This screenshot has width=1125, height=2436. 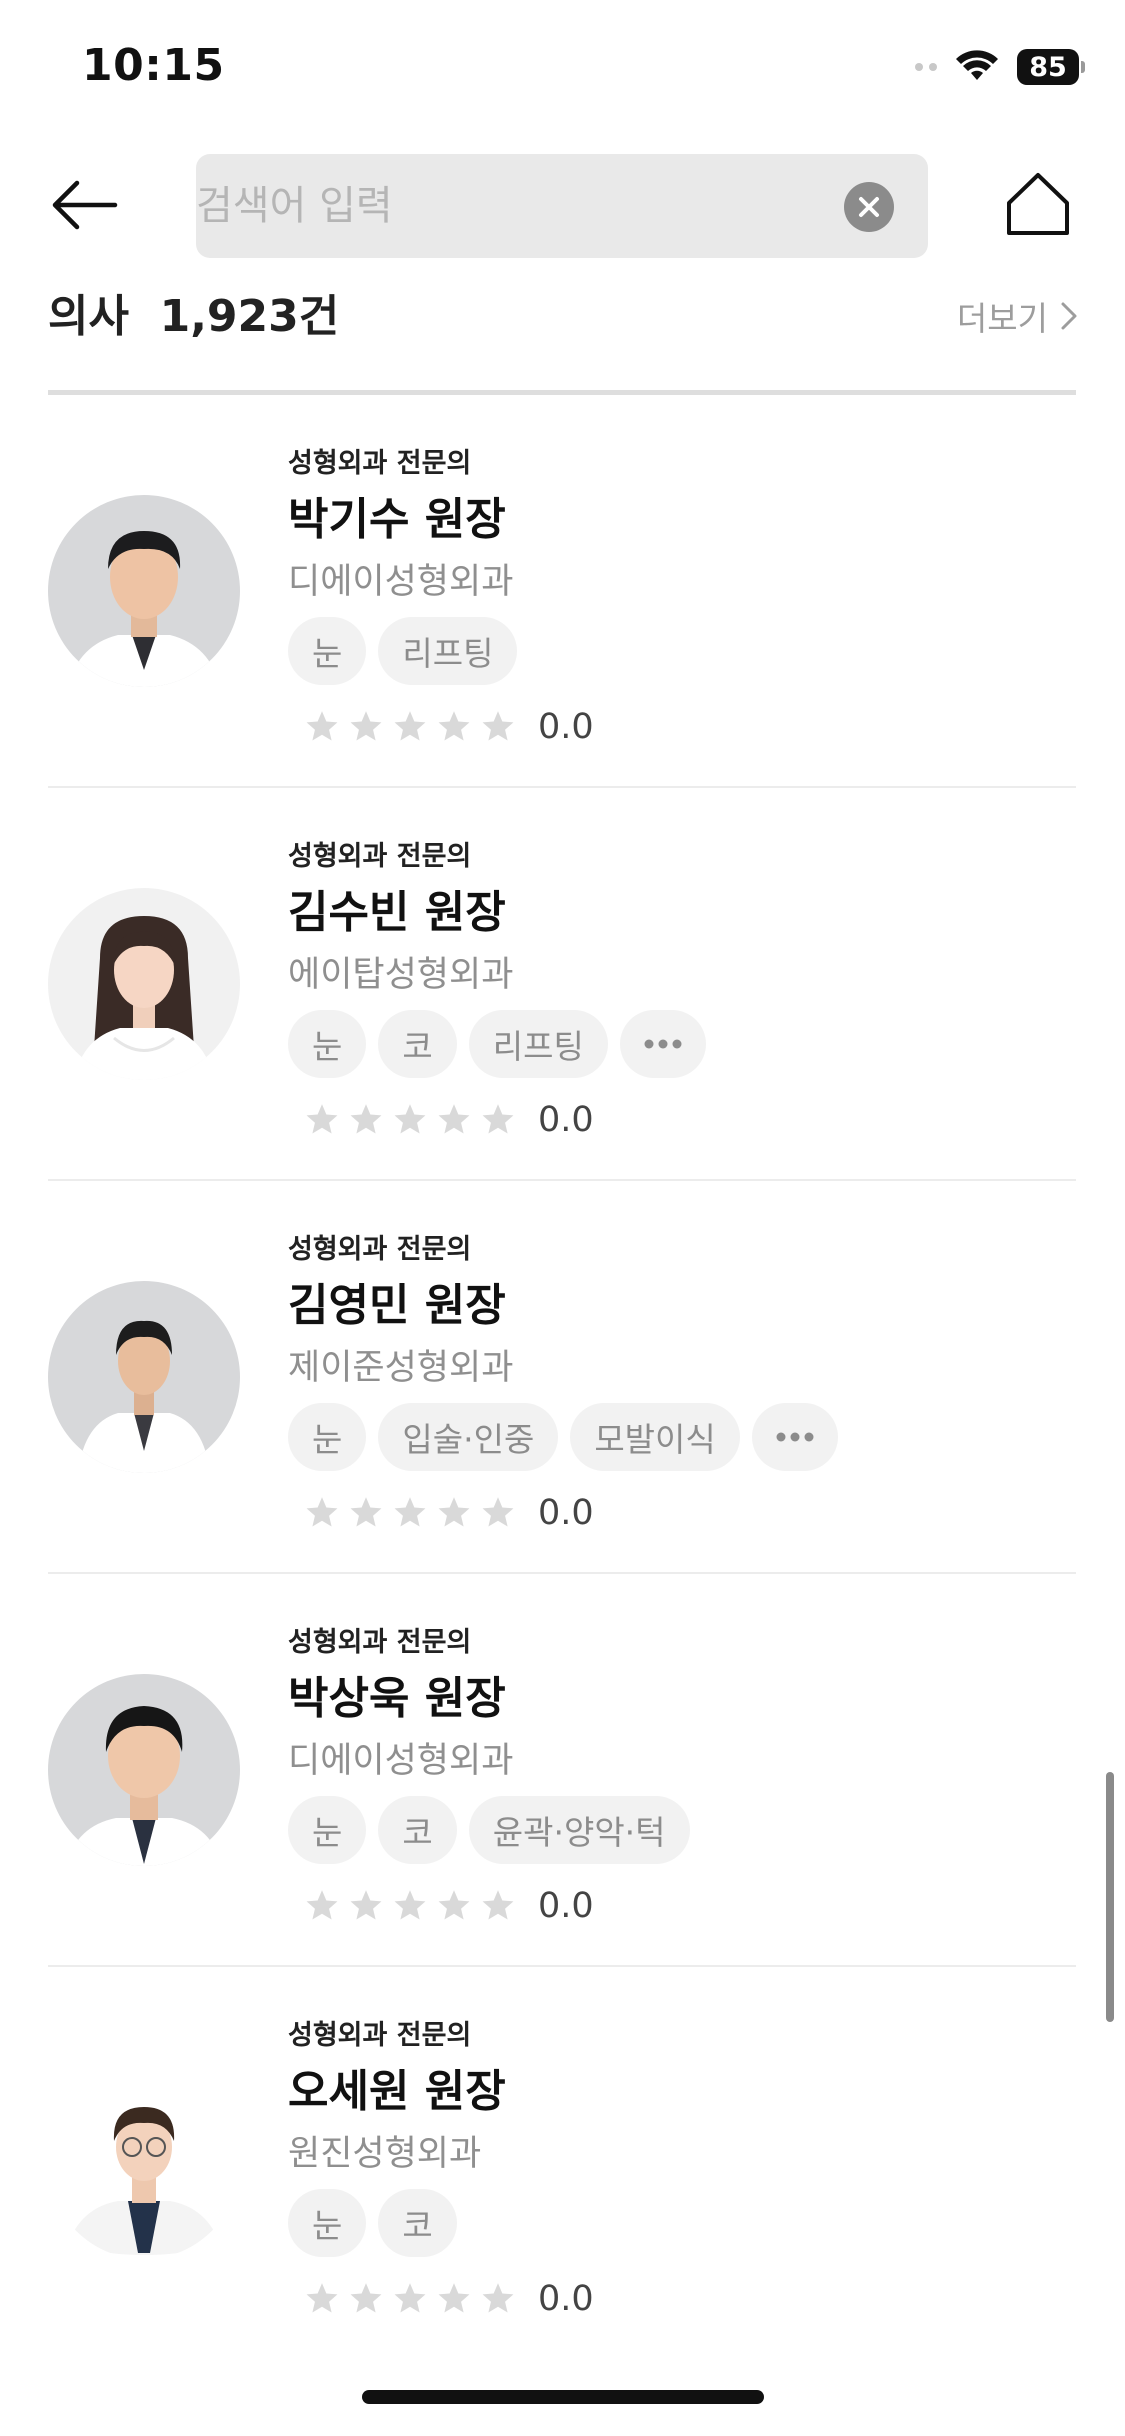 What do you see at coordinates (397, 519) in the screenshot?
I see `doctor-name: 박기수 원장` at bounding box center [397, 519].